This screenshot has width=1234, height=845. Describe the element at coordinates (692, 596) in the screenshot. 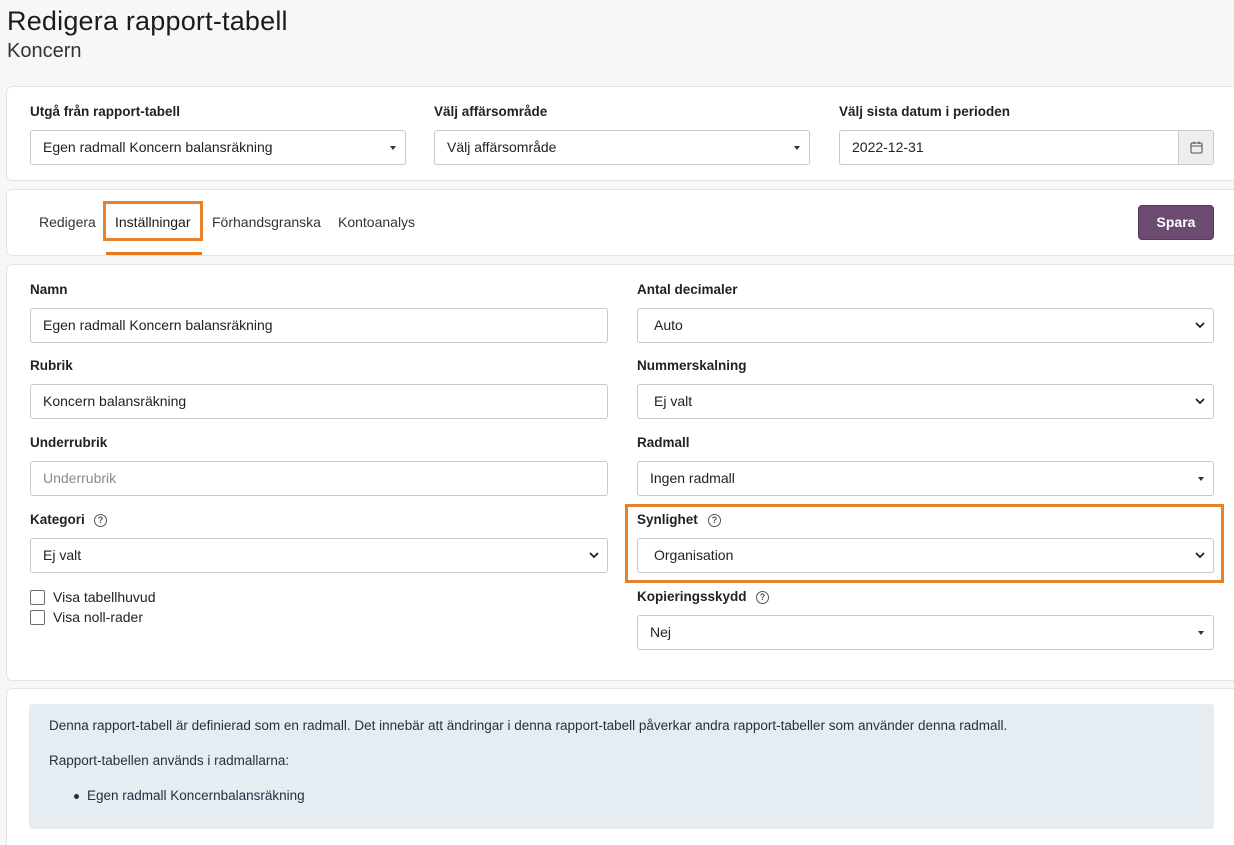

I see `kopieringsskydd-label: Kopieringsskydd` at that location.